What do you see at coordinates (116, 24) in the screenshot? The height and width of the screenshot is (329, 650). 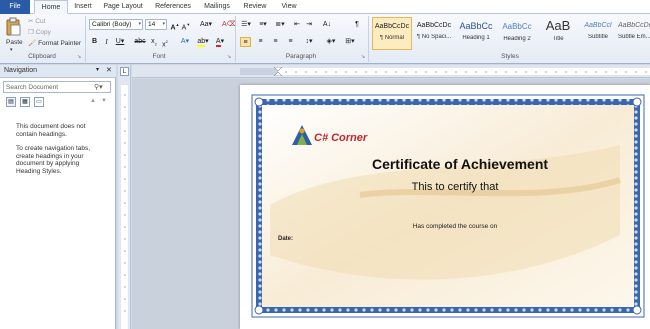 I see `font-name-select: Calibri (Body) ▾` at bounding box center [116, 24].